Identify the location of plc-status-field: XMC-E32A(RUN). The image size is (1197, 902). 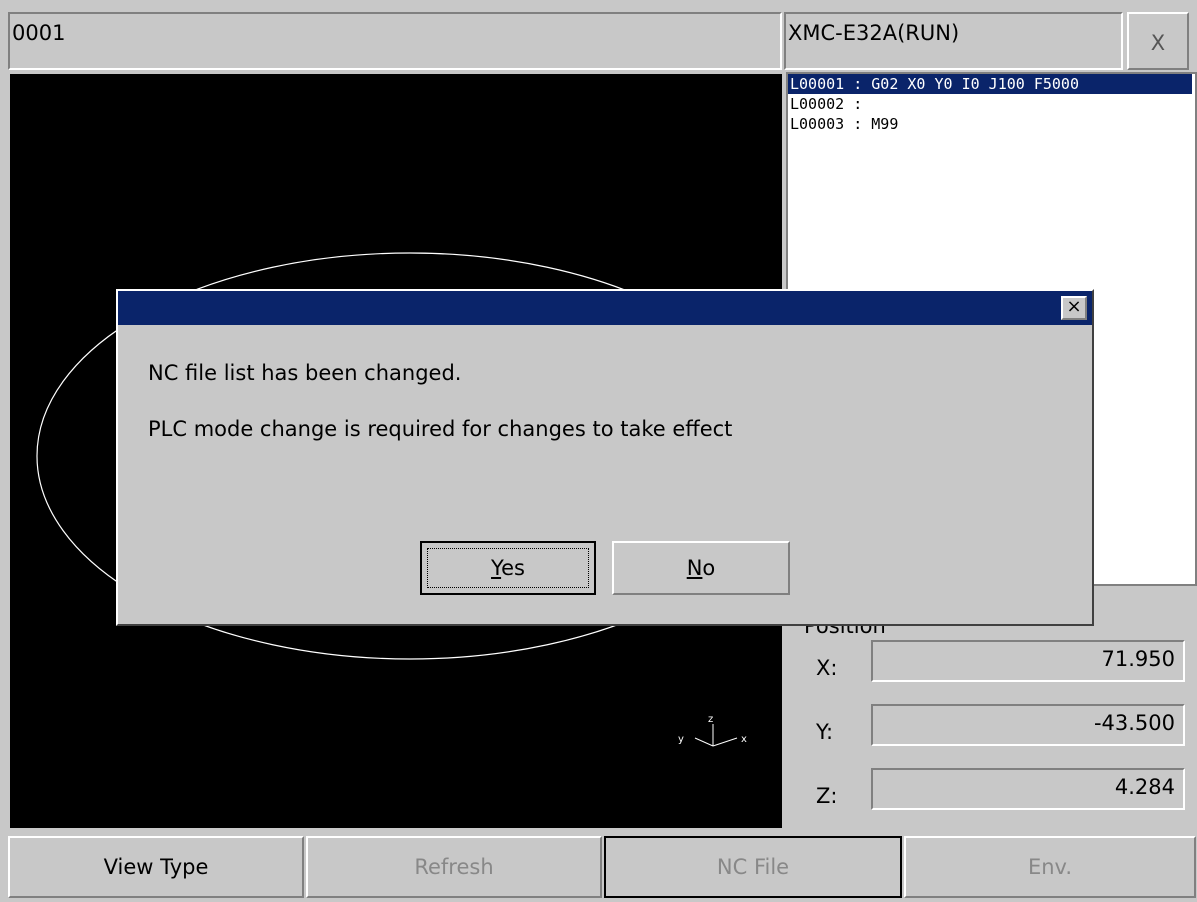
(953, 41).